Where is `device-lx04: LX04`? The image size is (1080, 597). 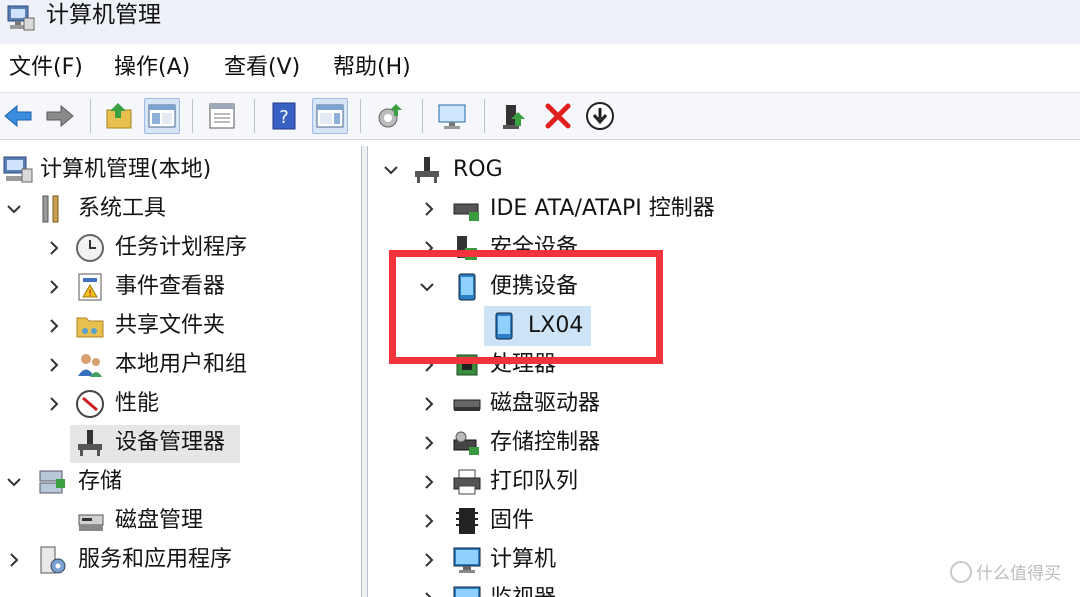 device-lx04: LX04 is located at coordinates (724, 326).